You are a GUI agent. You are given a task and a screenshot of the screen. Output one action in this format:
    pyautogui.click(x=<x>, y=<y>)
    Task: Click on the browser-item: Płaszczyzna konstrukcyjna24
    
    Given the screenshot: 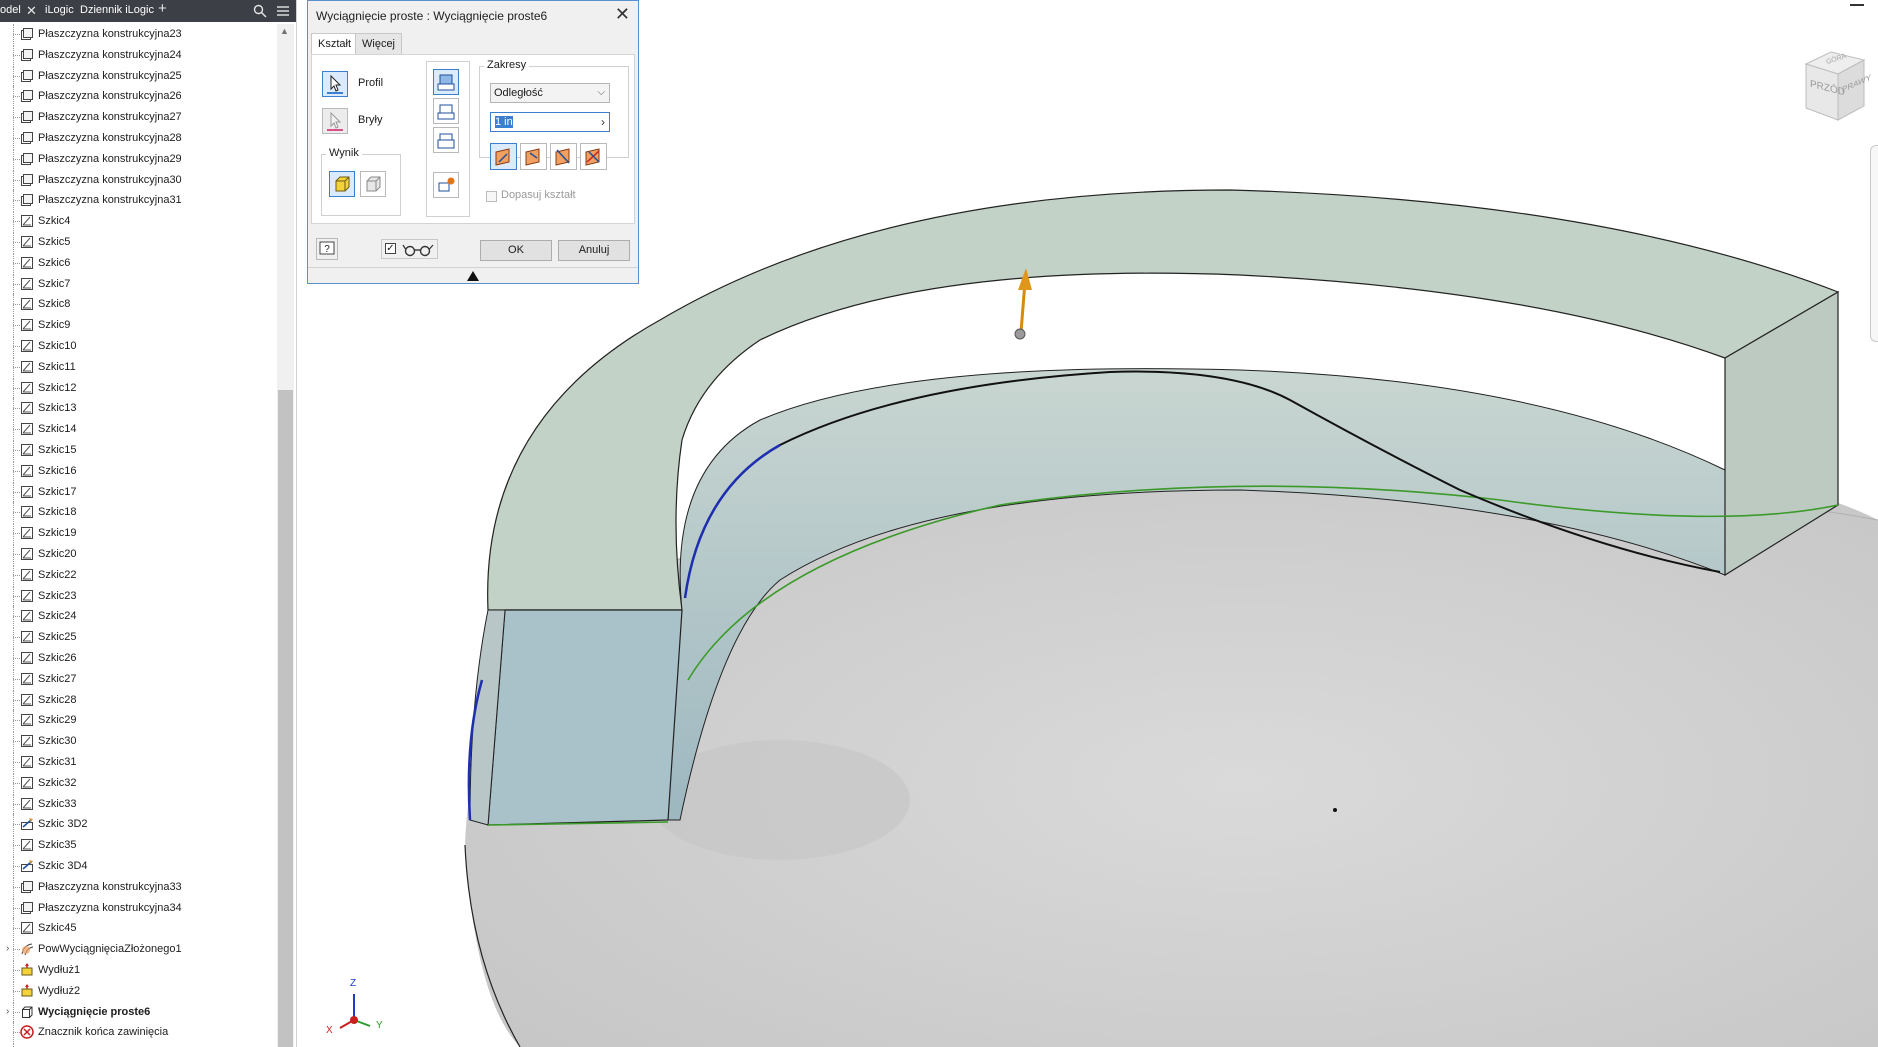 What is the action you would take?
    pyautogui.click(x=138, y=54)
    